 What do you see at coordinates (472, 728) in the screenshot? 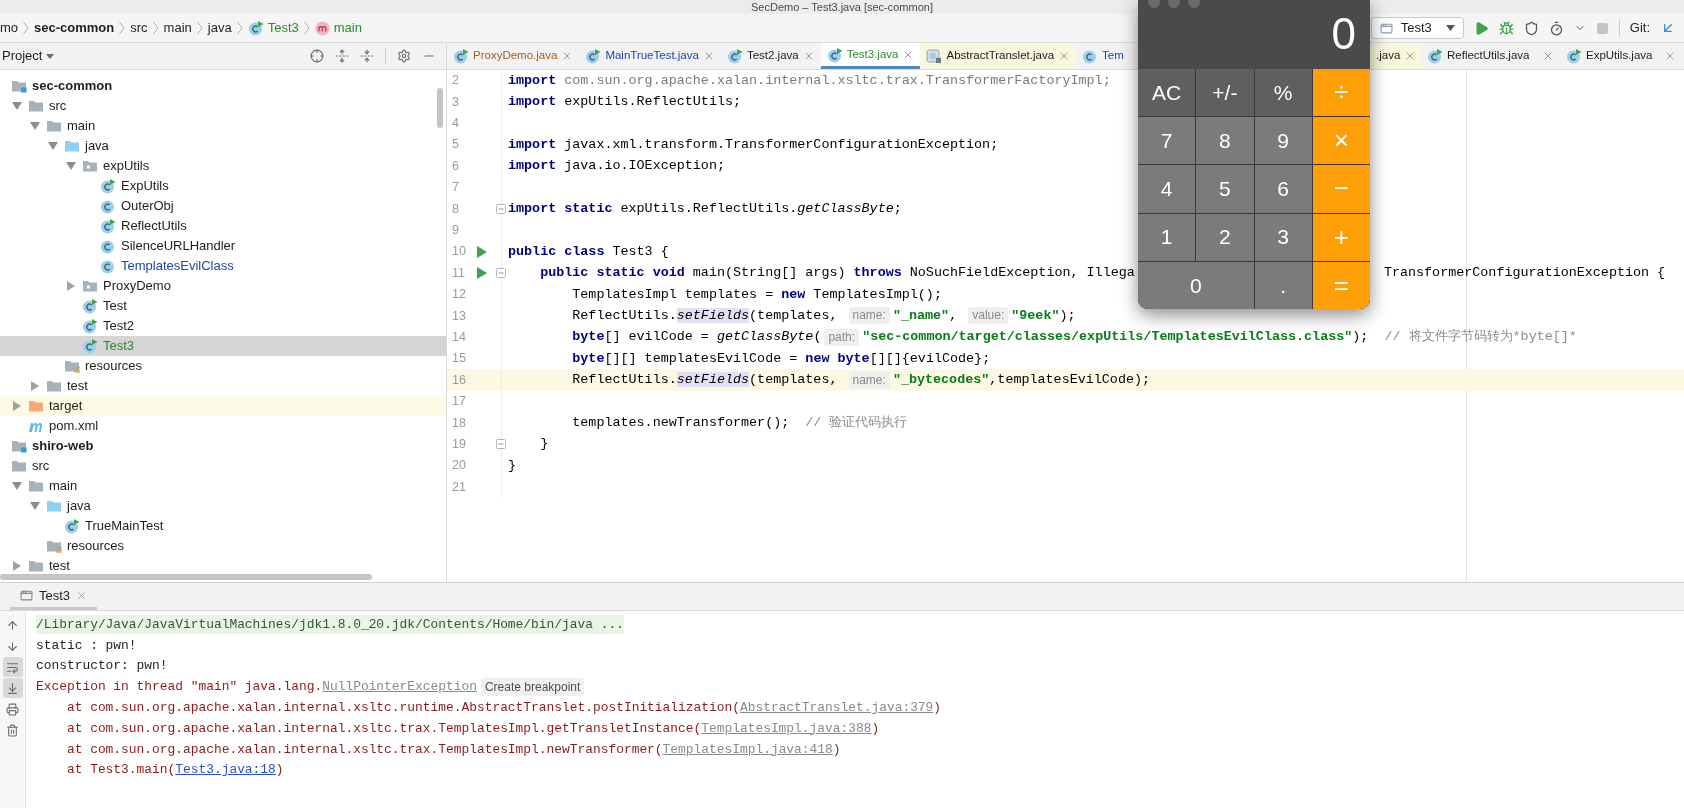
I see `console-line: at com.sun.org.apache.xalan.internal.xsltc.trax.TemplatesImpl.getTransletInstance(TemplatesImpl.java:388)` at bounding box center [472, 728].